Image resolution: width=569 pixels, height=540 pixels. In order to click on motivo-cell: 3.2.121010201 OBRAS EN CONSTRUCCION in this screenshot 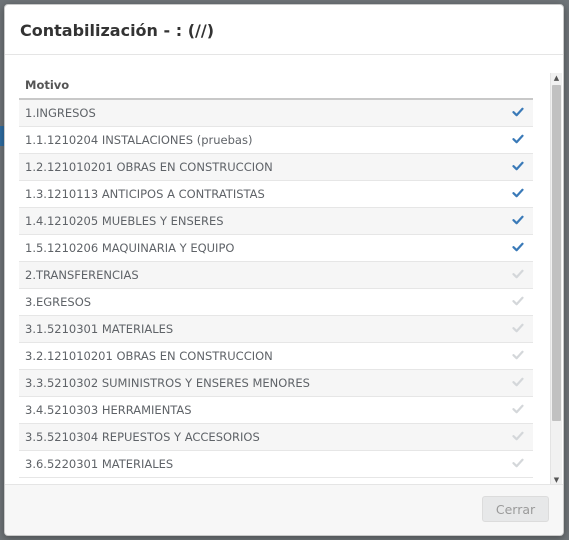, I will do `click(261, 356)`.